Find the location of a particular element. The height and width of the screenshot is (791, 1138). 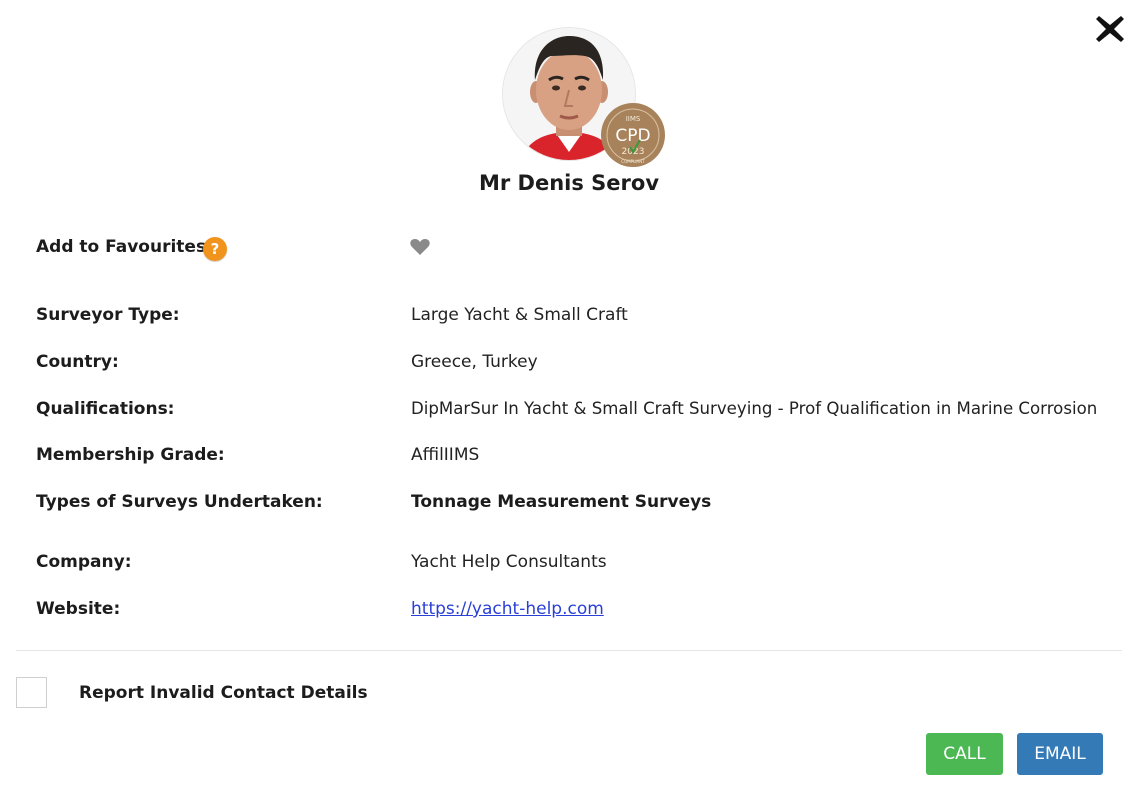

detail-value-survey-types: Tonnage Measurement Surveys is located at coordinates (561, 502).